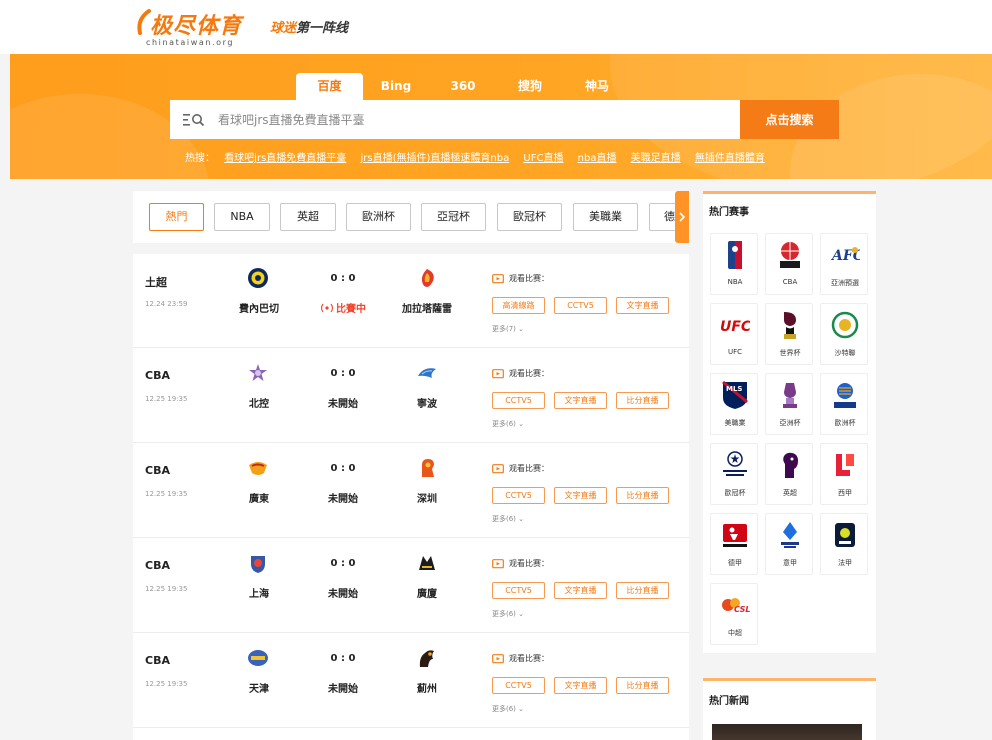  Describe the element at coordinates (427, 497) in the screenshot. I see `match-away-team: 深圳` at that location.